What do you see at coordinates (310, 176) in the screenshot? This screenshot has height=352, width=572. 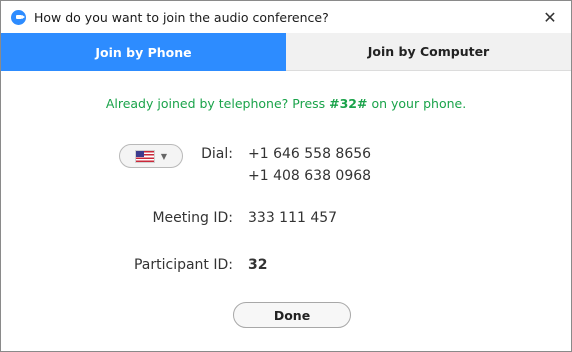 I see `dial-number-2: +1 408 638 0968` at bounding box center [310, 176].